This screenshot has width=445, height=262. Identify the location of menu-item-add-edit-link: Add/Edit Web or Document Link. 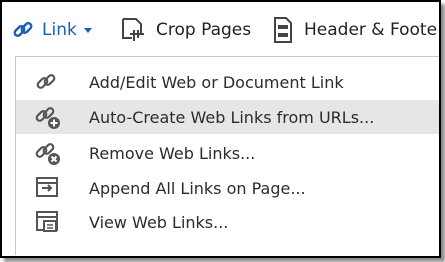
(227, 82).